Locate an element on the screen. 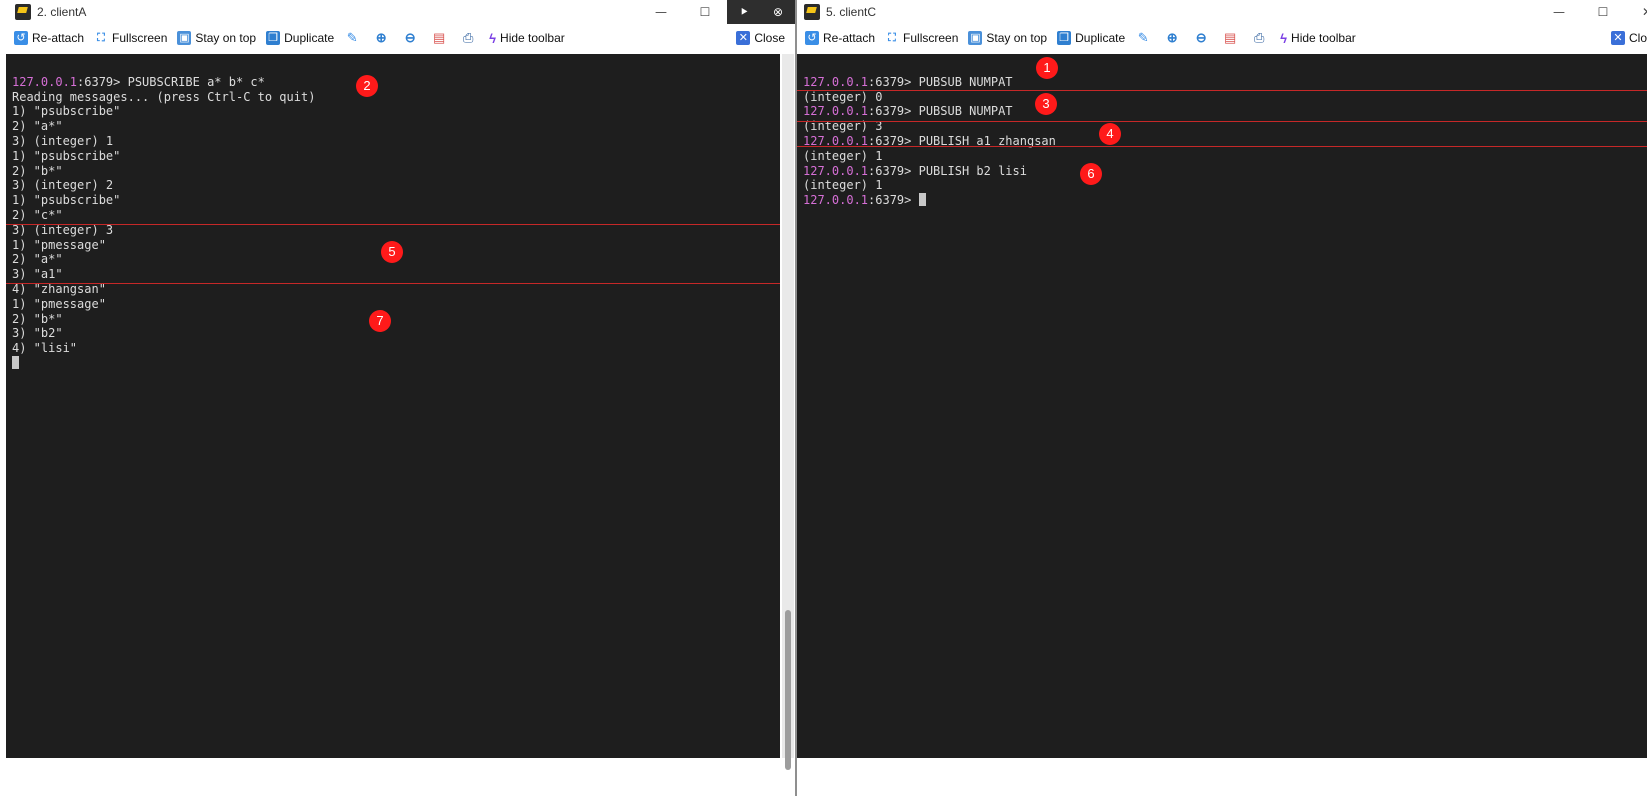 The height and width of the screenshot is (796, 1647). client-a-scrollbar is located at coordinates (788, 412).